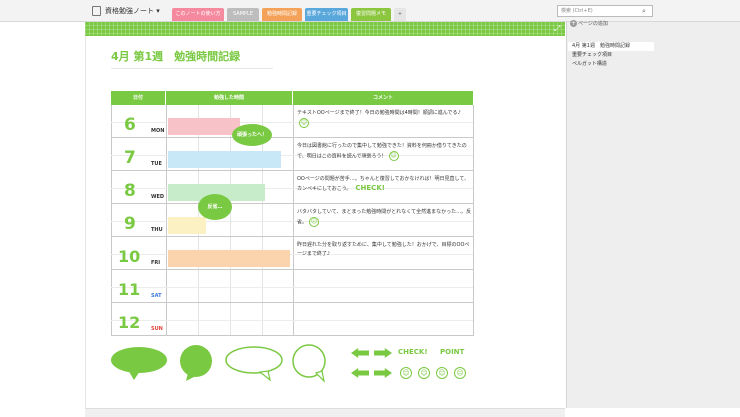 This screenshot has height=417, width=740. What do you see at coordinates (611, 46) in the screenshot?
I see `page-item-week1: 4月 第1週 勉強時間記録` at bounding box center [611, 46].